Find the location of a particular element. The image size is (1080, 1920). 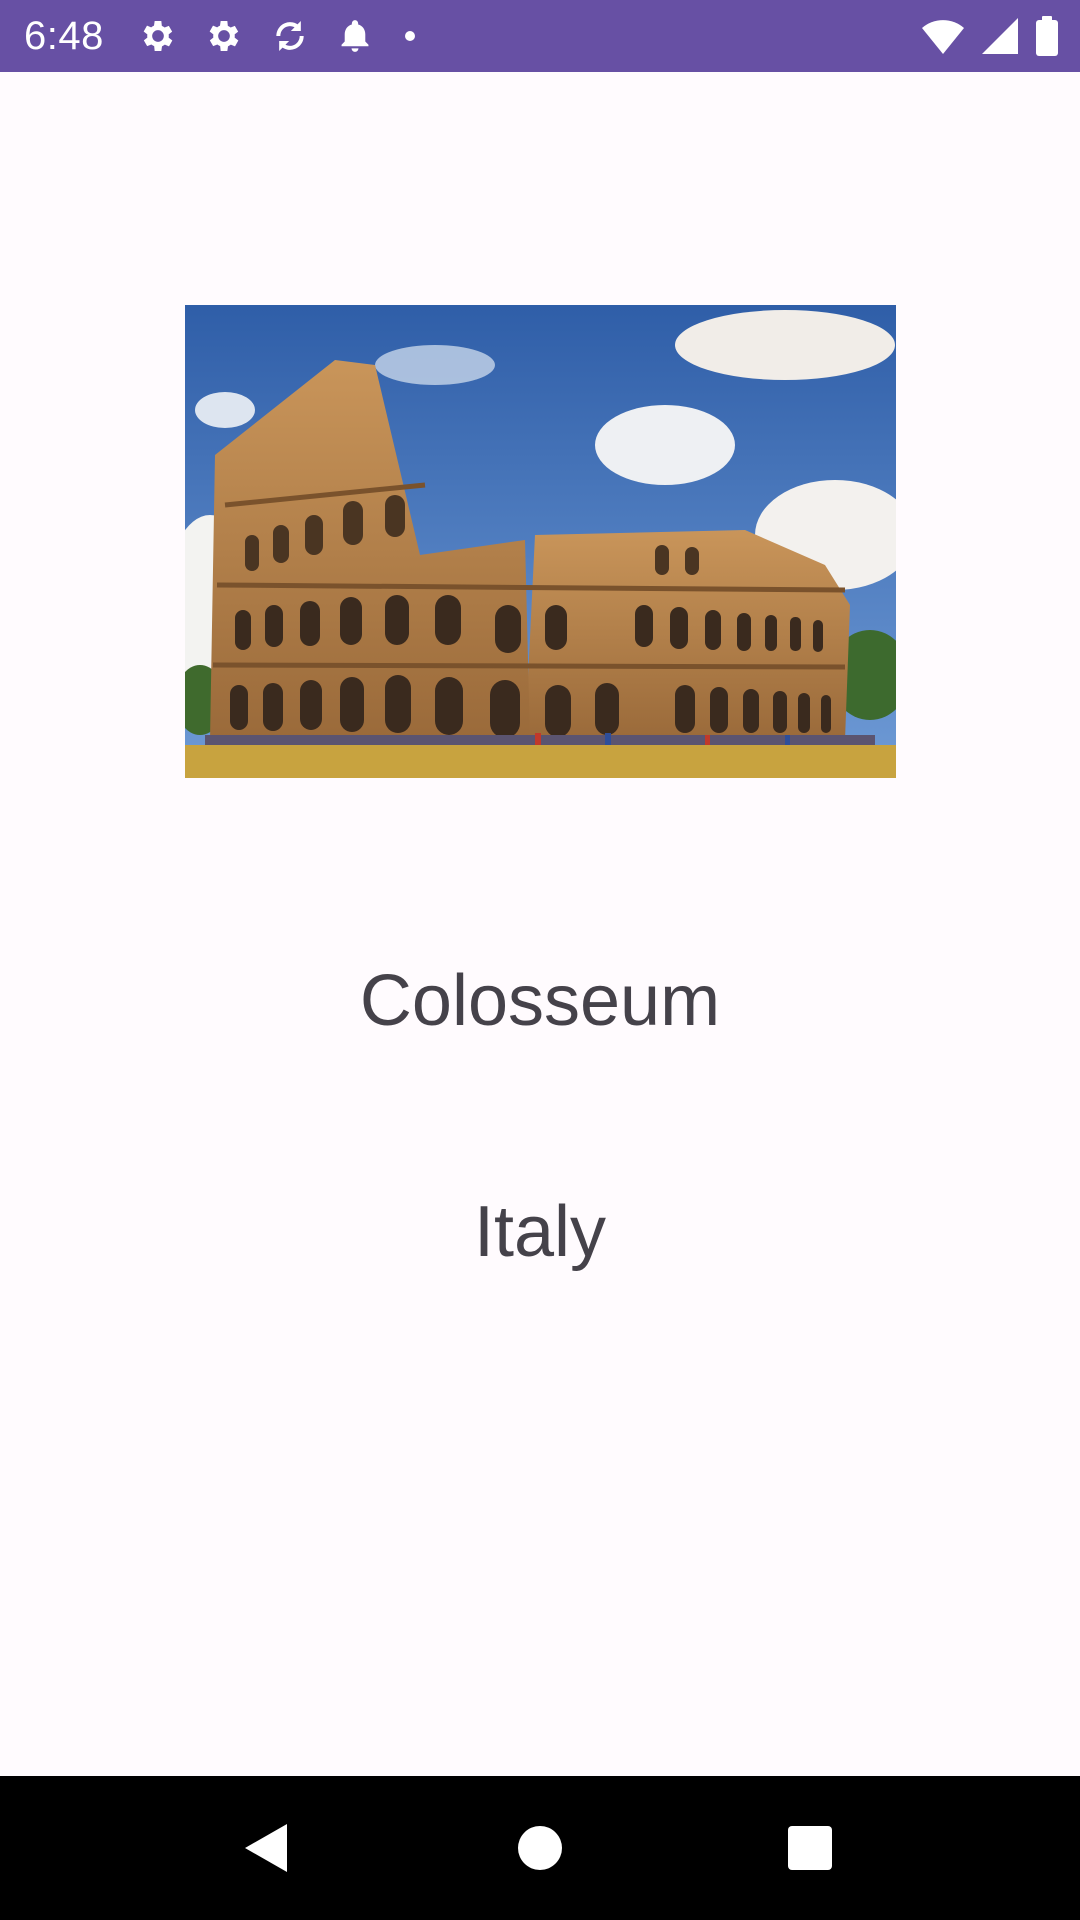

recents-button is located at coordinates (810, 1848).